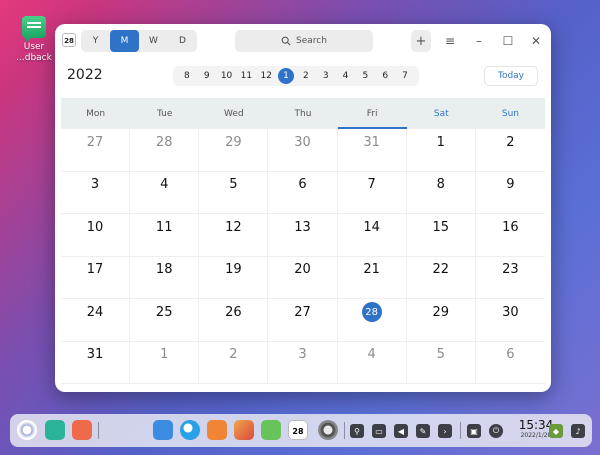  Describe the element at coordinates (95, 269) in the screenshot. I see `day-number: 17` at that location.